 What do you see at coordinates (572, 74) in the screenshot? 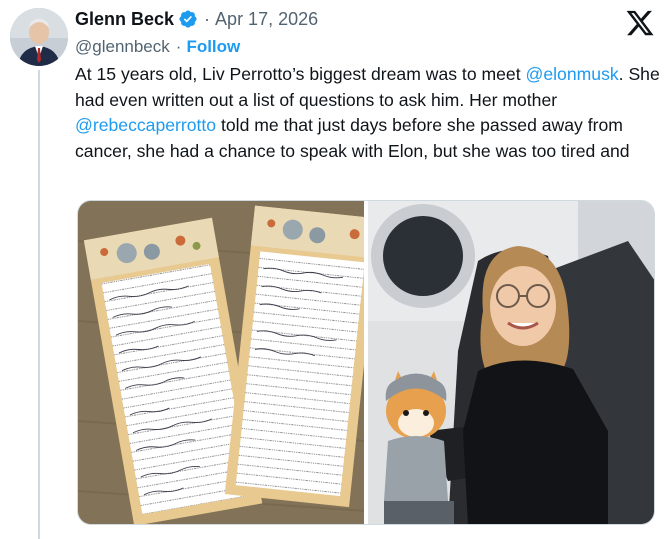
I see `mention-elonmusk: @elonmusk` at bounding box center [572, 74].